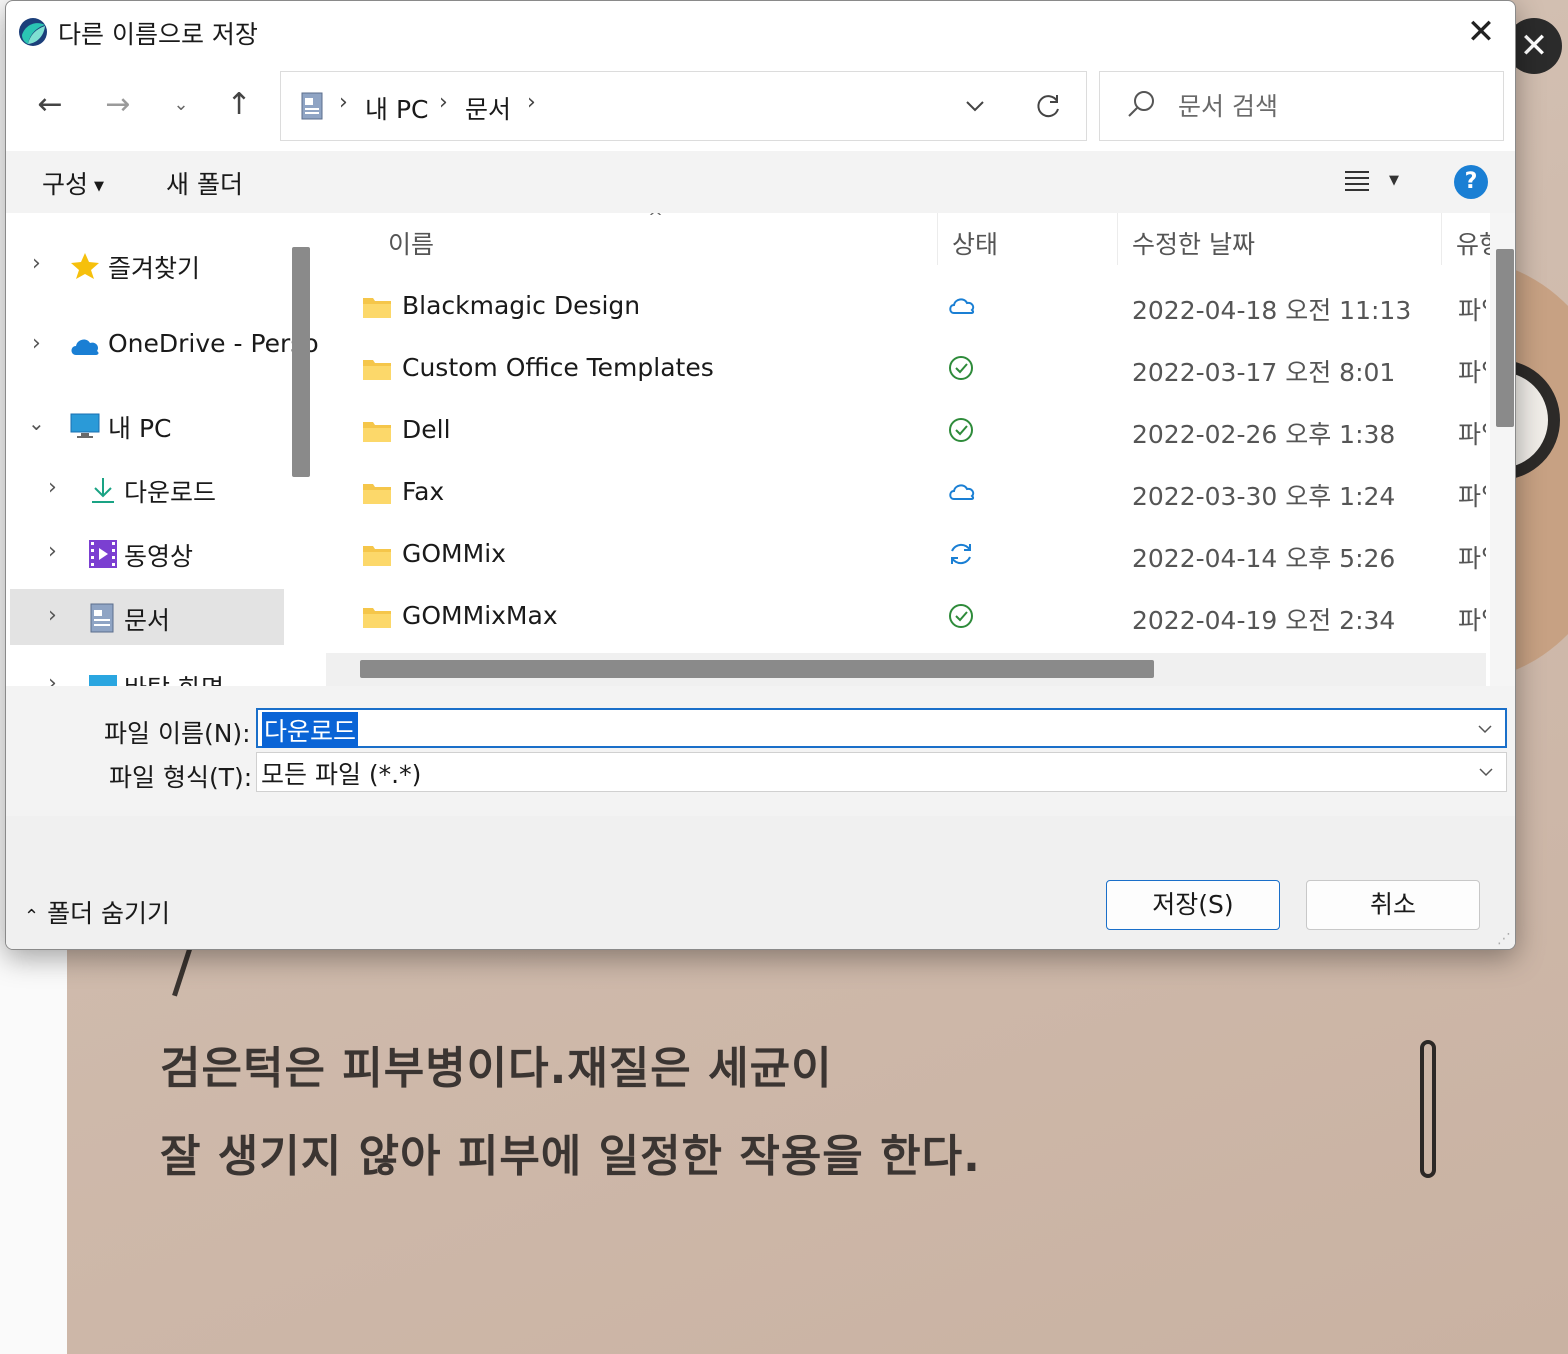 Image resolution: width=1568 pixels, height=1354 pixels. I want to click on breadcrumb-documents: 문서, so click(488, 108).